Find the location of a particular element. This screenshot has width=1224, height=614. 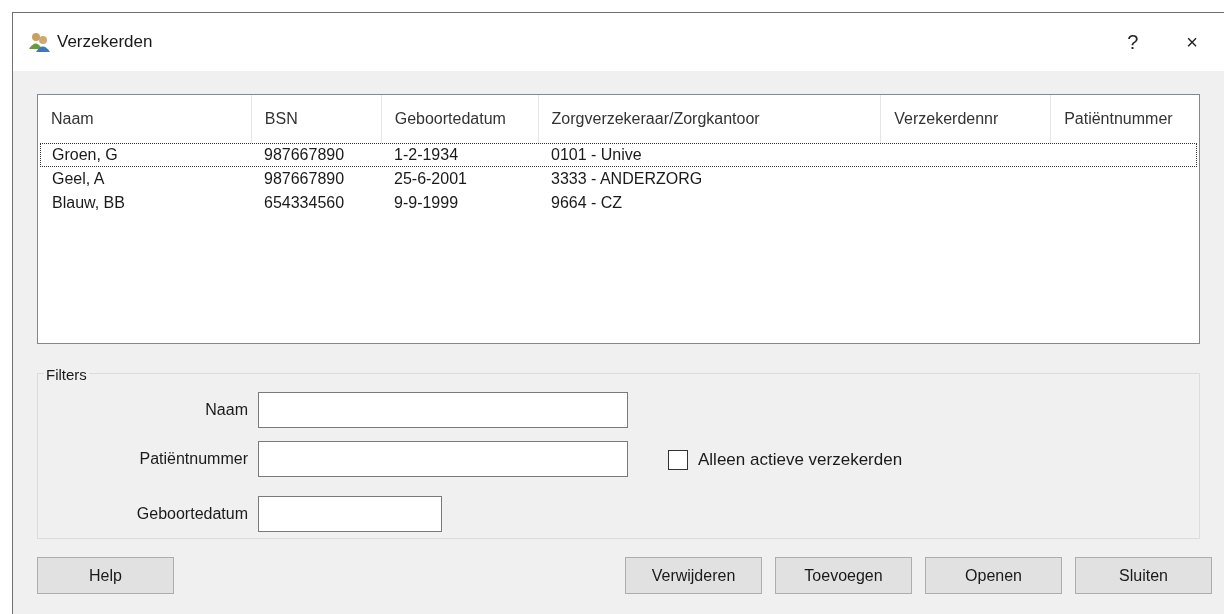

dialog-button: Help is located at coordinates (105, 575).